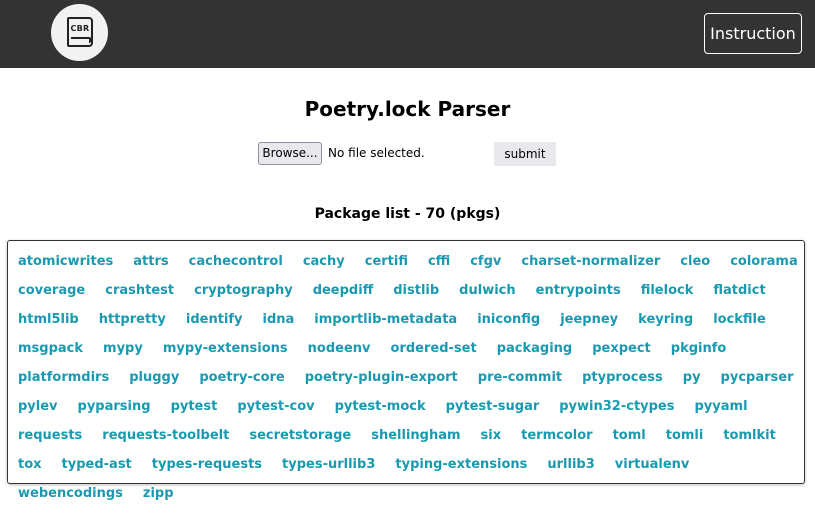  Describe the element at coordinates (570, 465) in the screenshot. I see `package-link: urllib3` at that location.